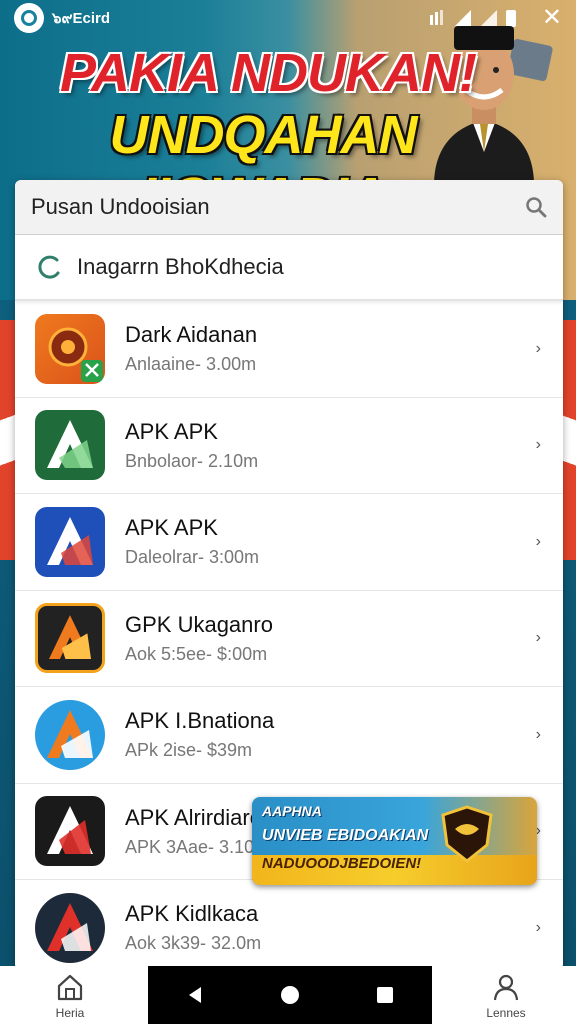  Describe the element at coordinates (506, 987) in the screenshot. I see `user-icon` at that location.